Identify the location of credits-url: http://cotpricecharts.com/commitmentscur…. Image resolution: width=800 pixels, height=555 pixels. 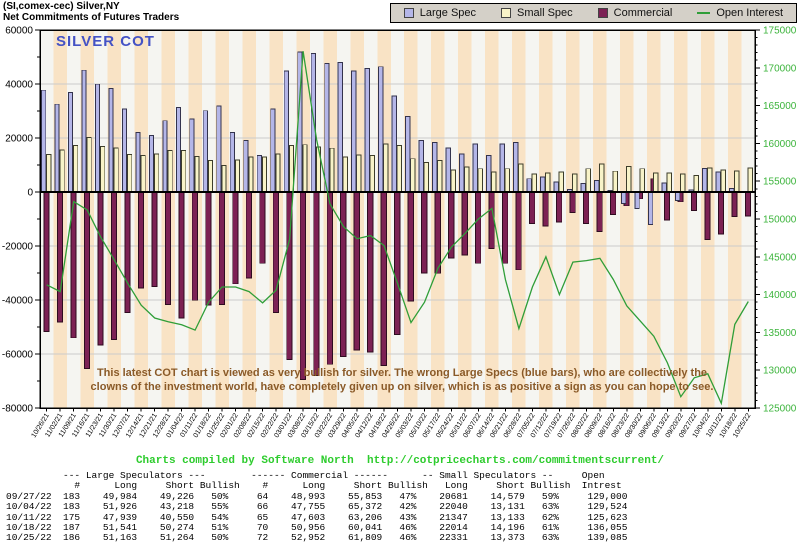
(515, 461).